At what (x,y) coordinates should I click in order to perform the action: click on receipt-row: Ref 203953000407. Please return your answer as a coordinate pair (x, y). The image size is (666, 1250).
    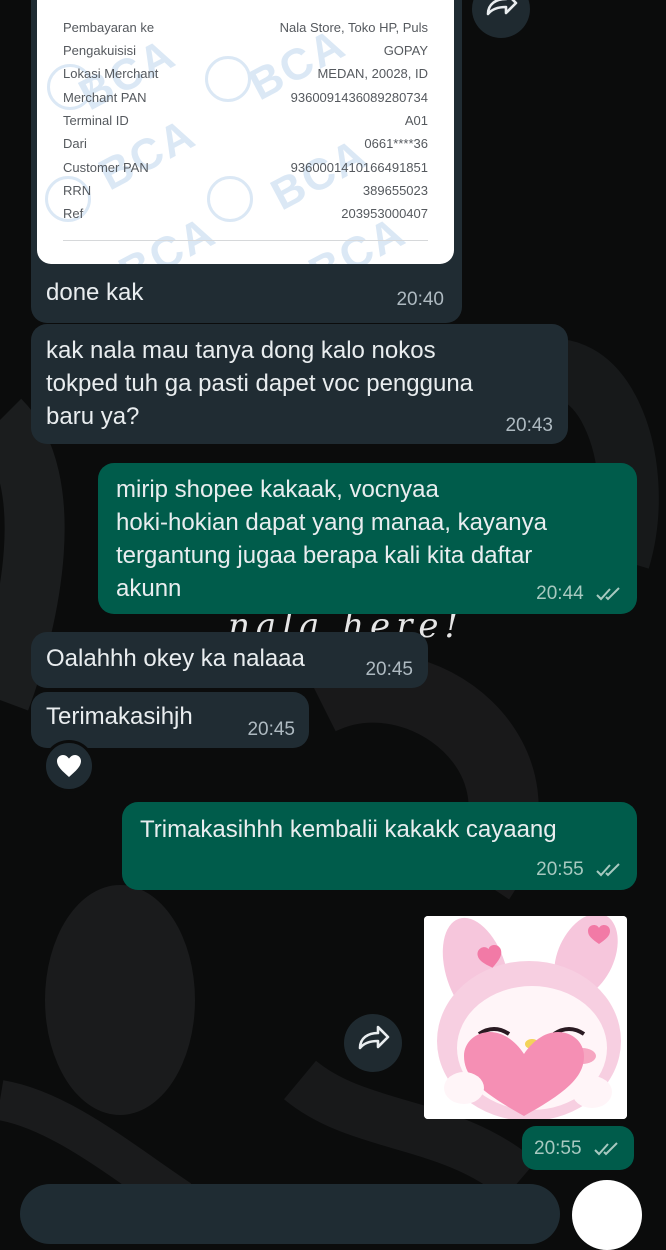
    Looking at the image, I should click on (245, 213).